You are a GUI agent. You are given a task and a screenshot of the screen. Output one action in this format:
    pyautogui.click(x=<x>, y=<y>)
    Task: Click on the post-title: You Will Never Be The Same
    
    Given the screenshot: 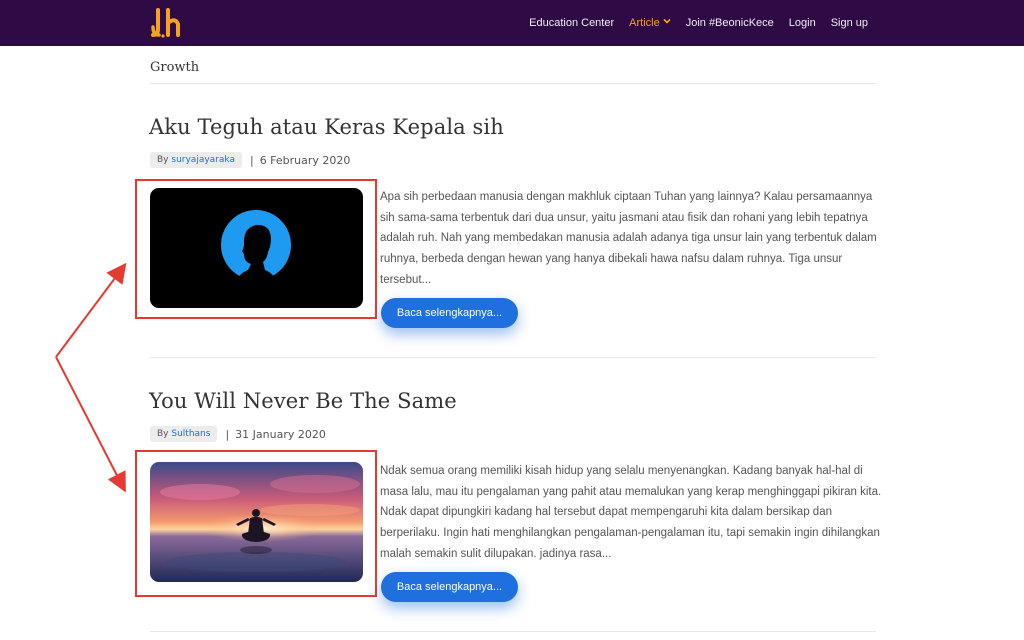 What is the action you would take?
    pyautogui.click(x=303, y=401)
    